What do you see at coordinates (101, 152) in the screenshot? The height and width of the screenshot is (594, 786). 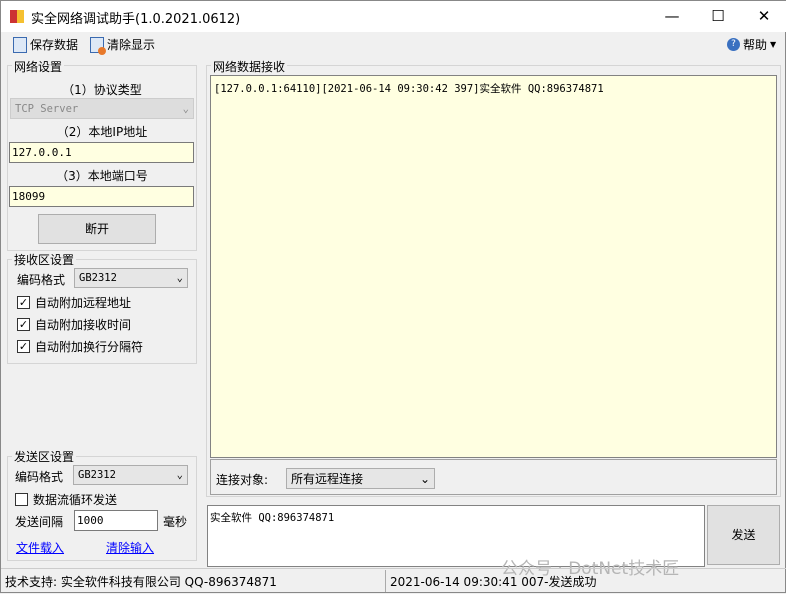 I see `ip-input: 127.0.0.1` at bounding box center [101, 152].